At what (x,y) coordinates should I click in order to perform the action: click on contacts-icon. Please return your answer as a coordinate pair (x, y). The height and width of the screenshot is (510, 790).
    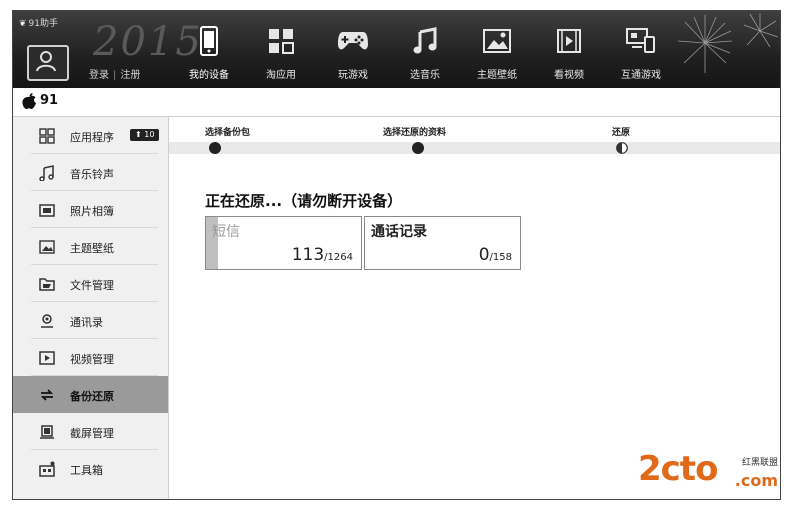
    Looking at the image, I should click on (47, 321).